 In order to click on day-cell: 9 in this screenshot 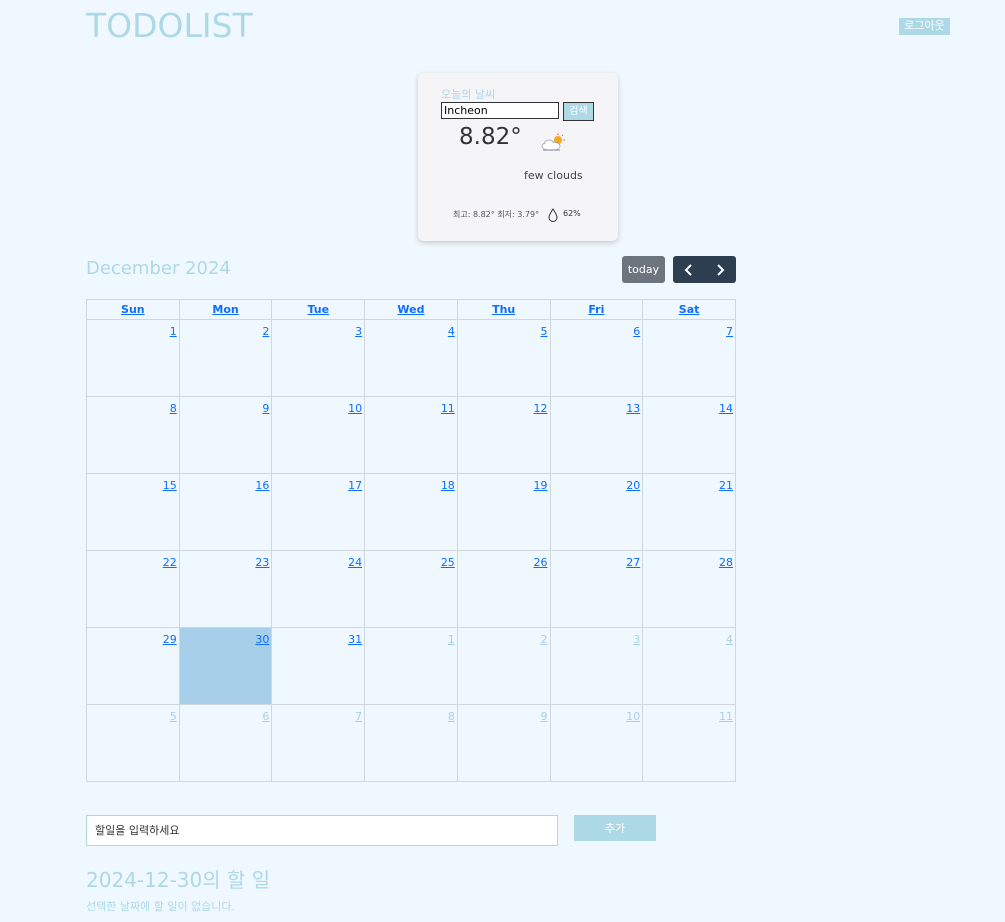, I will do `click(225, 435)`.